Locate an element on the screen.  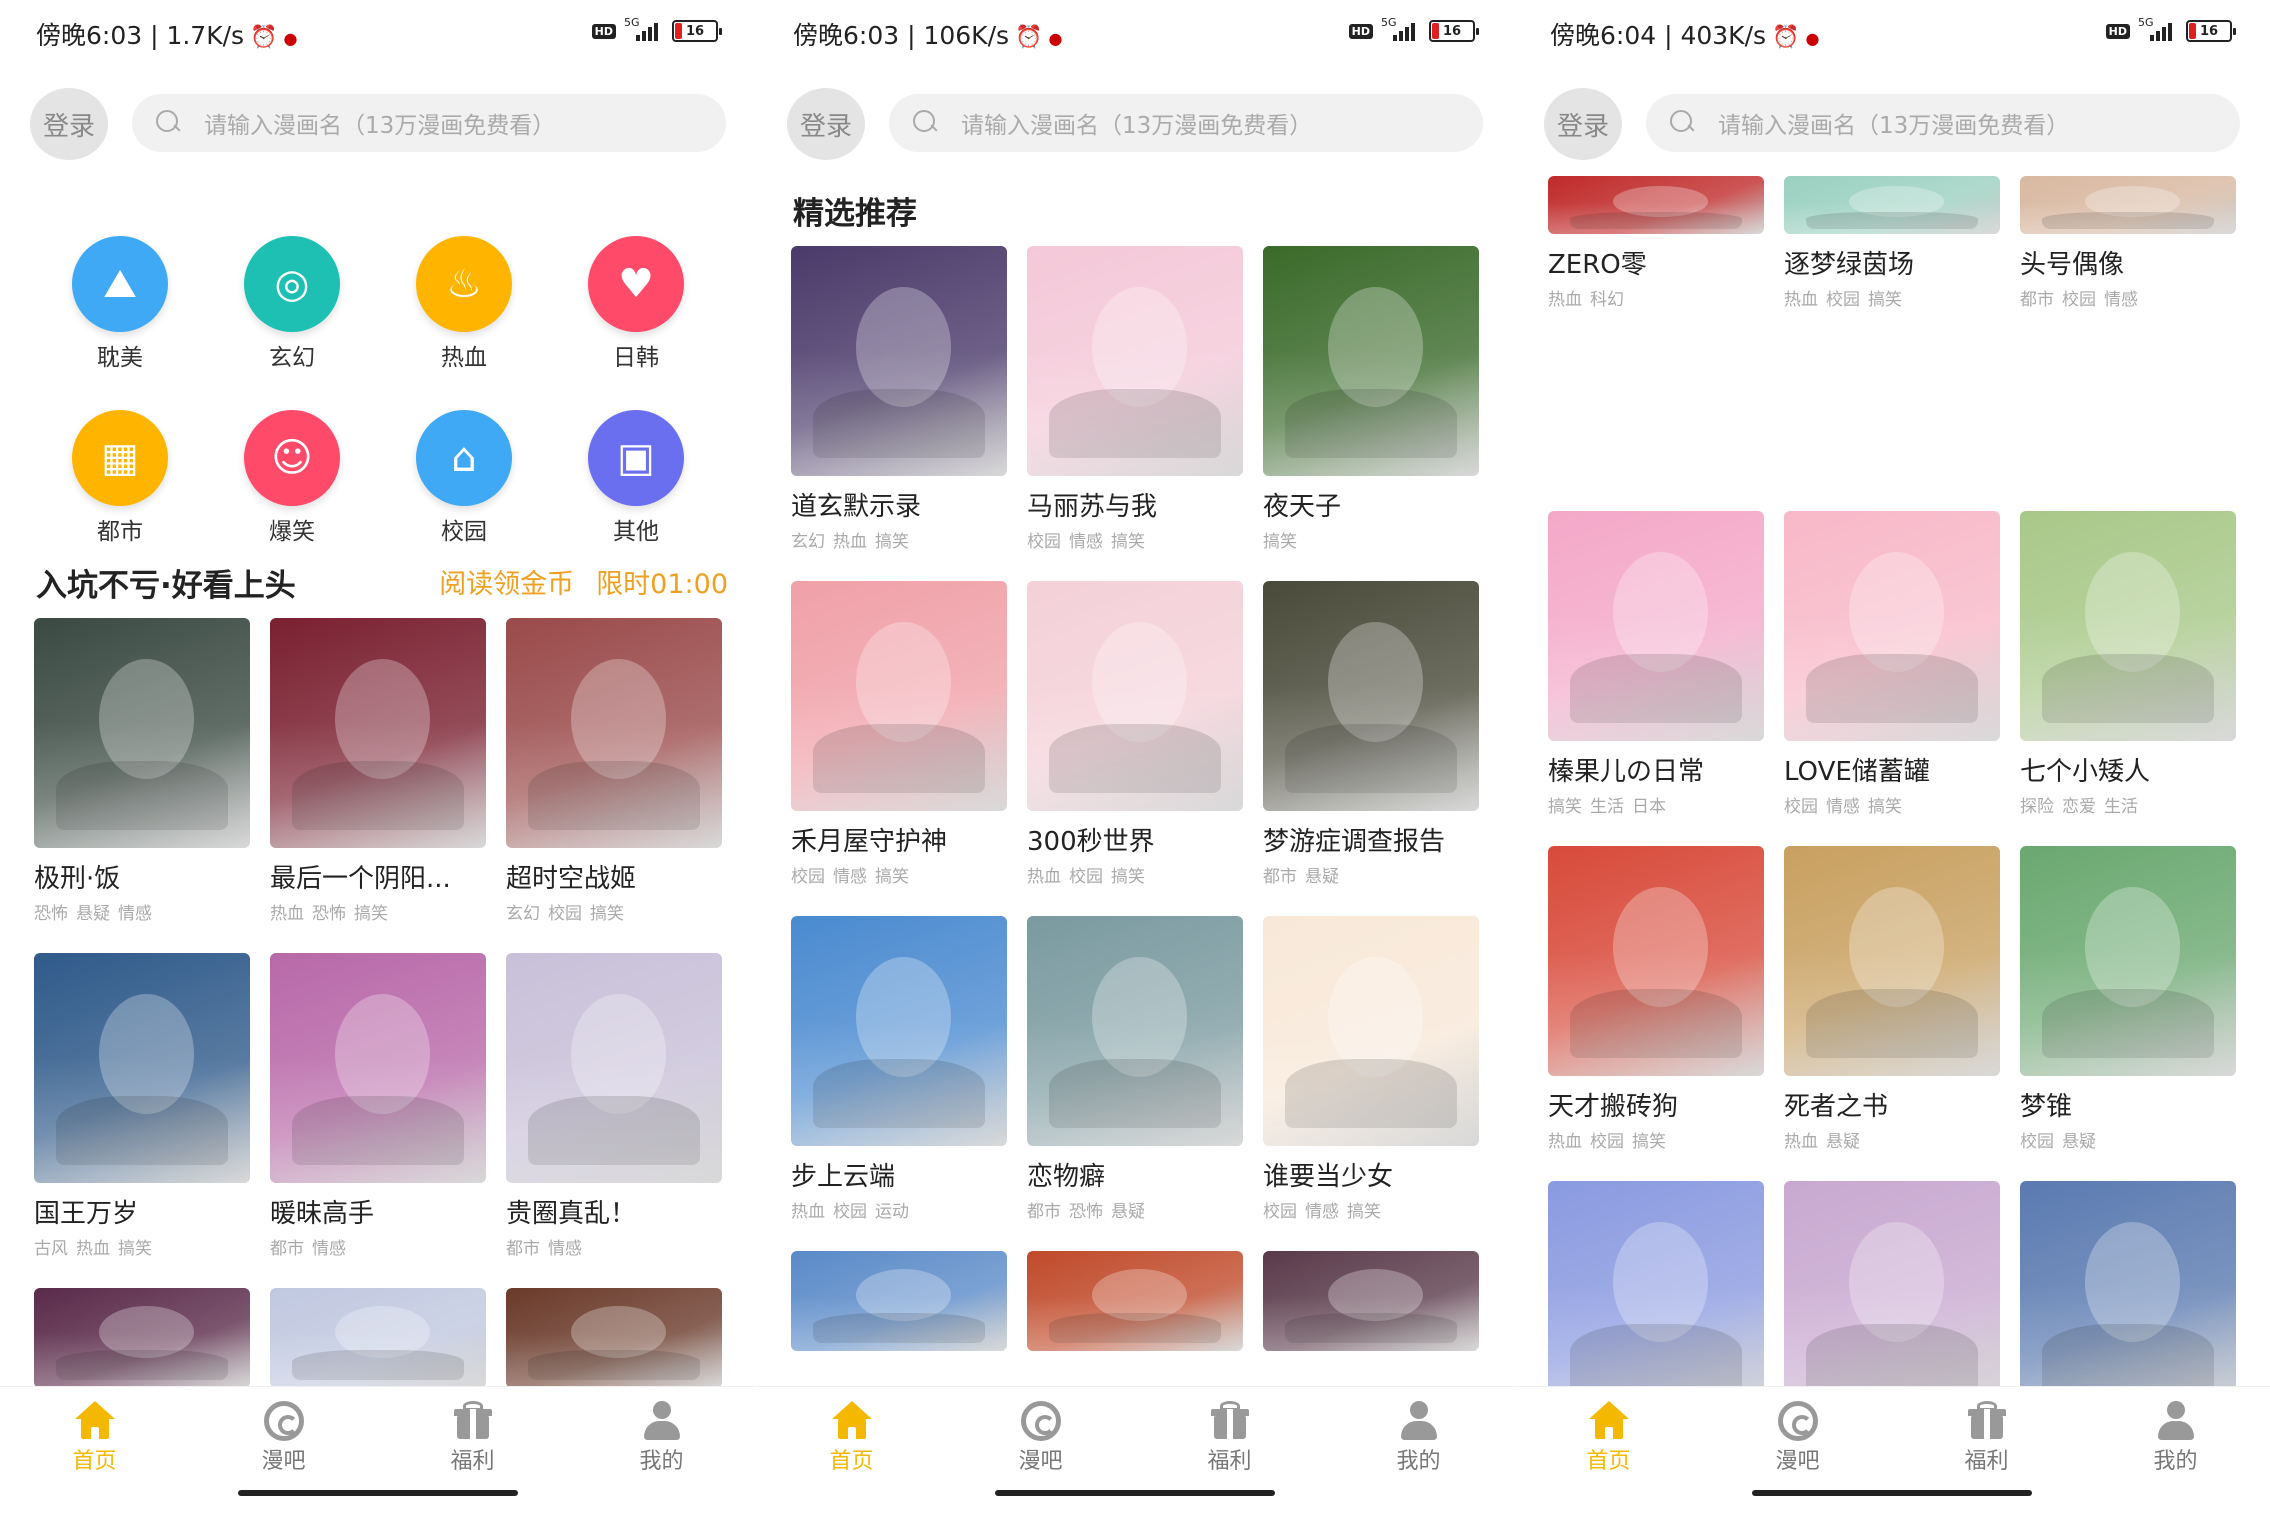
comic-card: 暖昧高手 都市 情感 is located at coordinates (378, 1120).